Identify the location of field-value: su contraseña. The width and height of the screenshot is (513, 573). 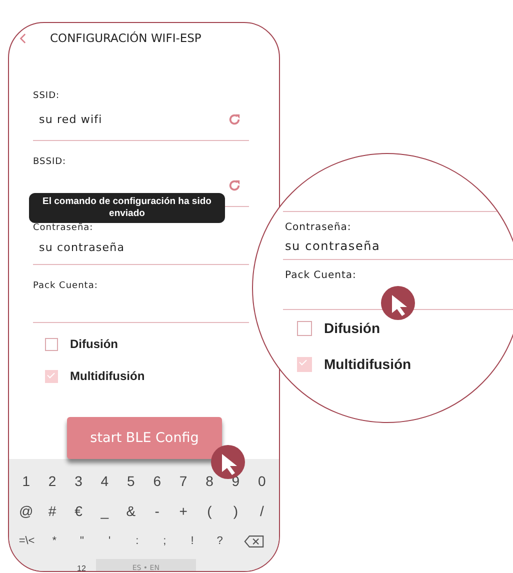
(333, 246).